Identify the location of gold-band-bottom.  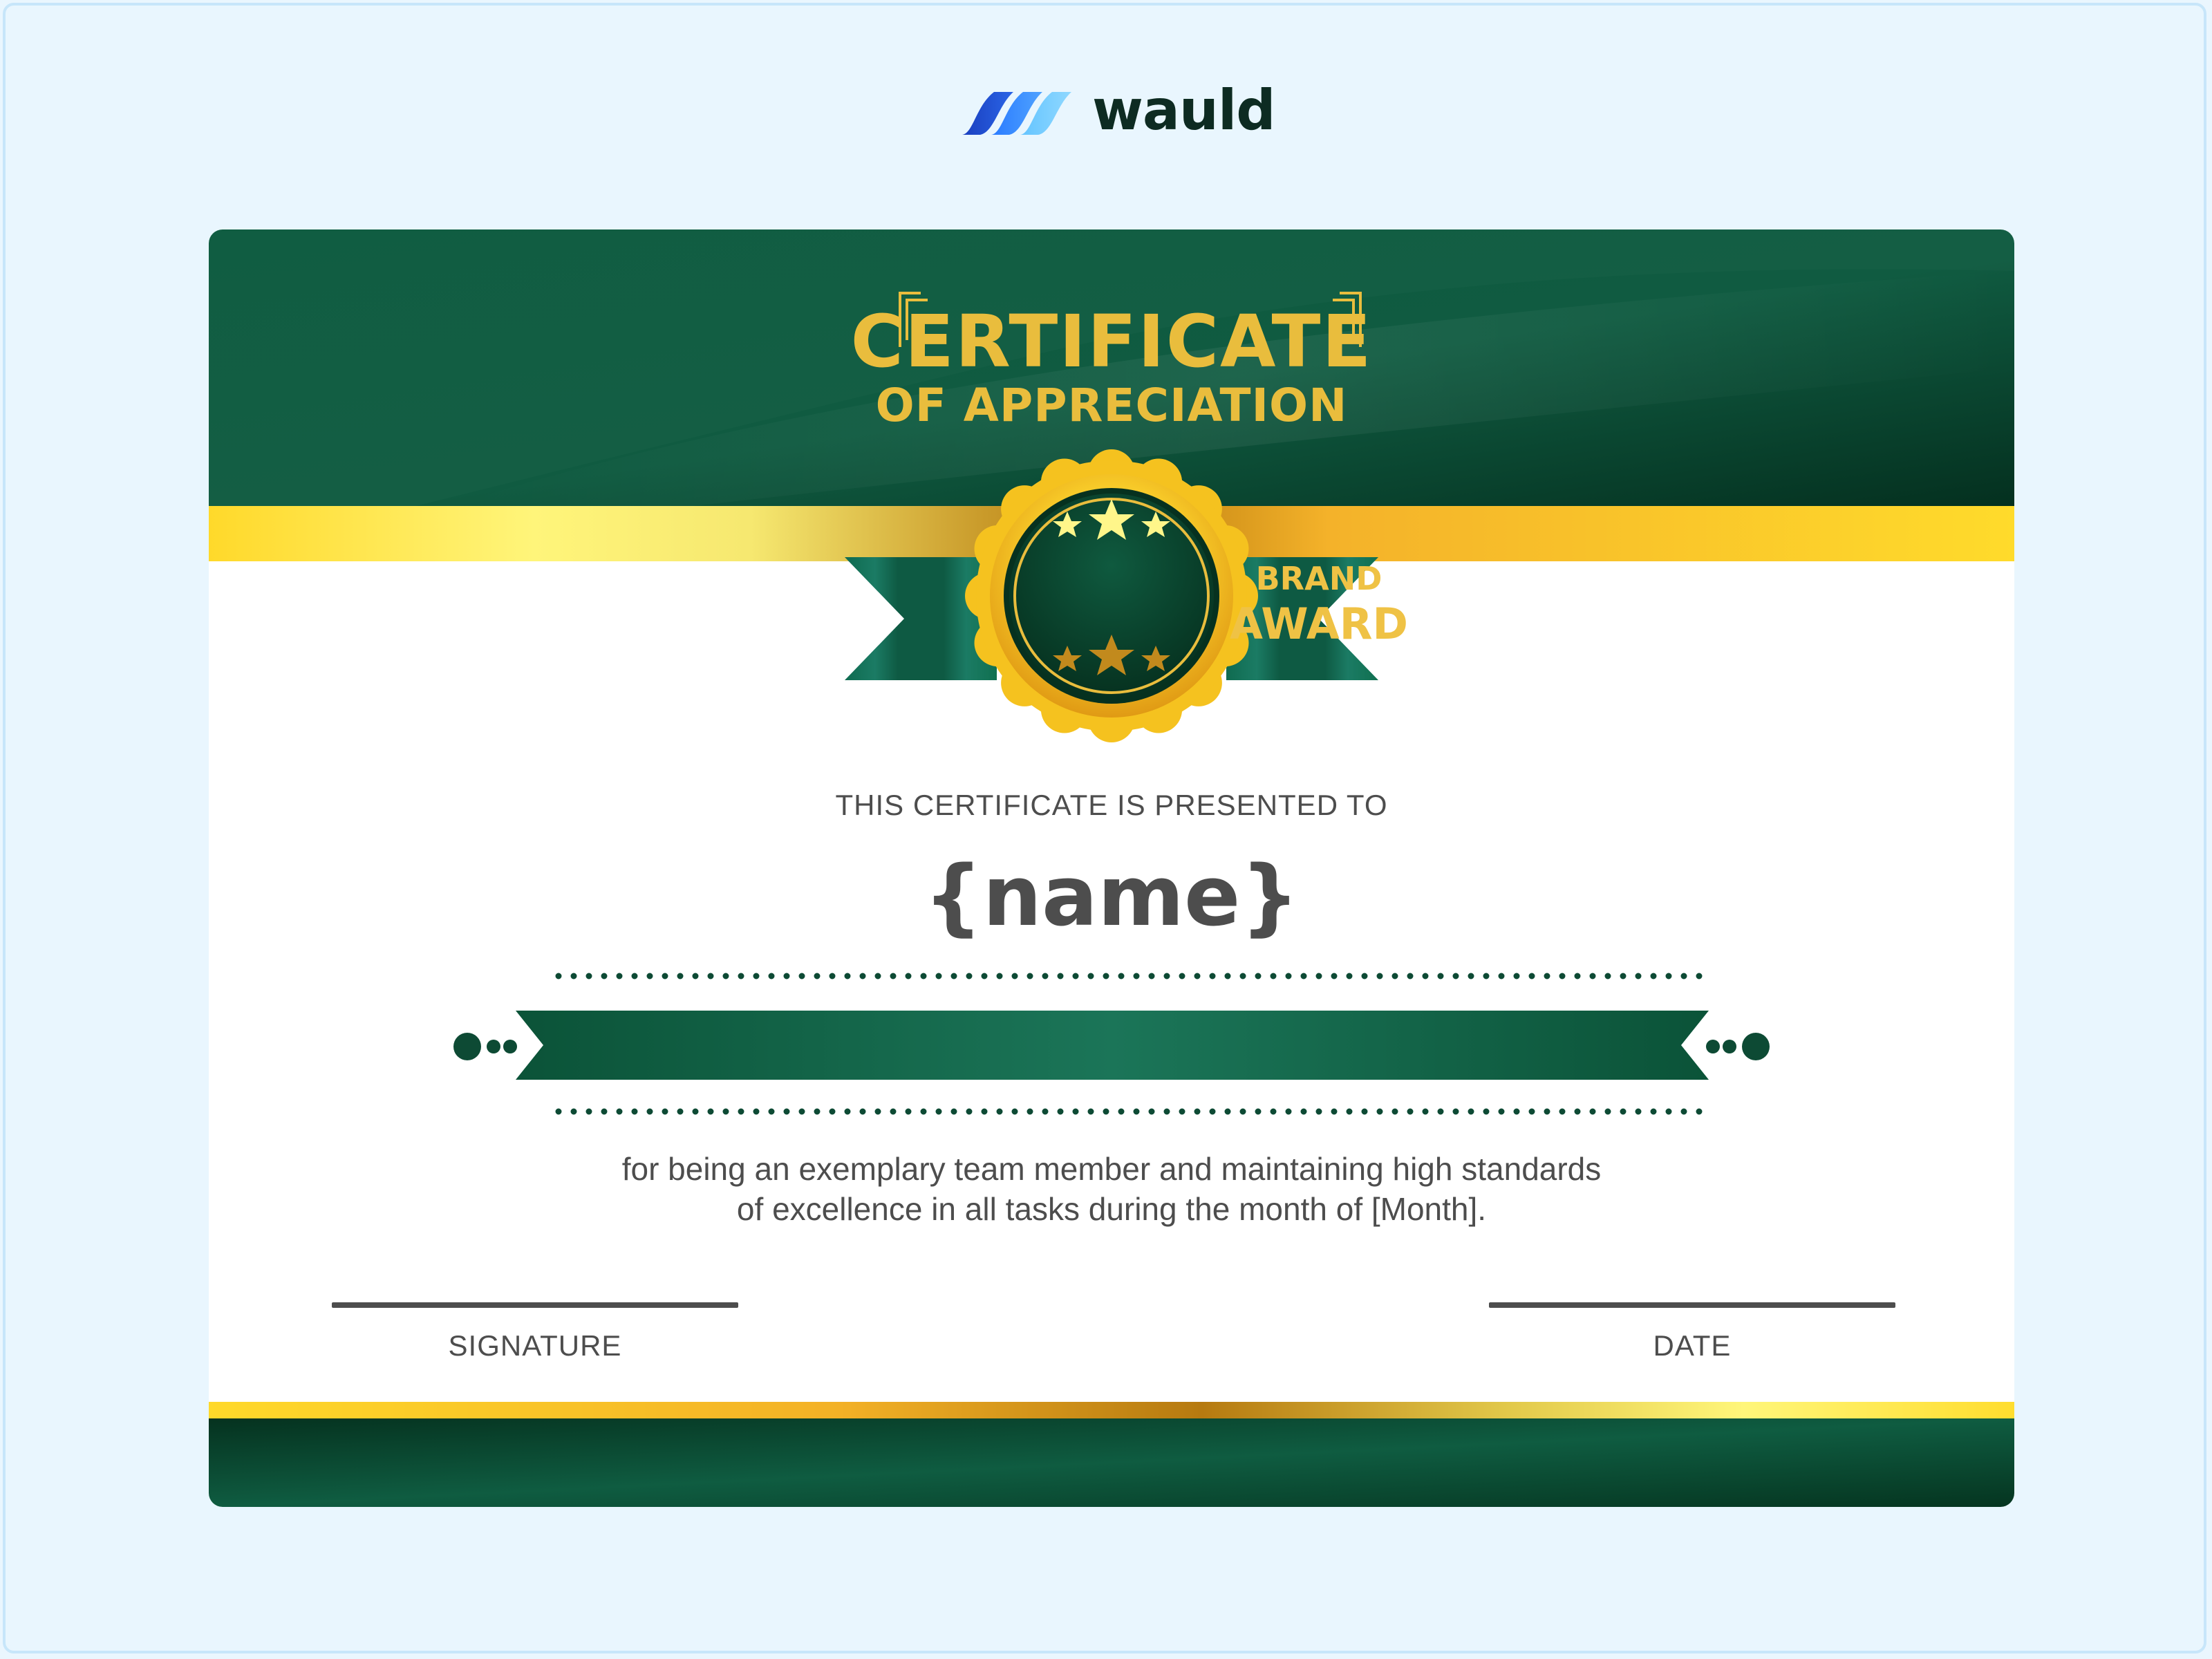
(1111, 1410).